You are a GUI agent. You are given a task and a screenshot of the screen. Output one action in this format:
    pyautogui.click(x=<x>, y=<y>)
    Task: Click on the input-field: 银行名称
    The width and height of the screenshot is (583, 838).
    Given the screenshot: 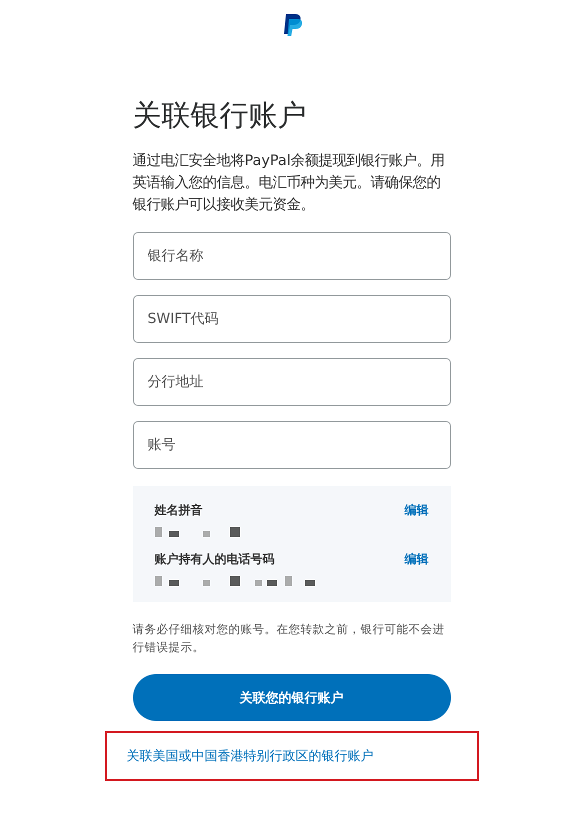 What is the action you would take?
    pyautogui.click(x=291, y=256)
    